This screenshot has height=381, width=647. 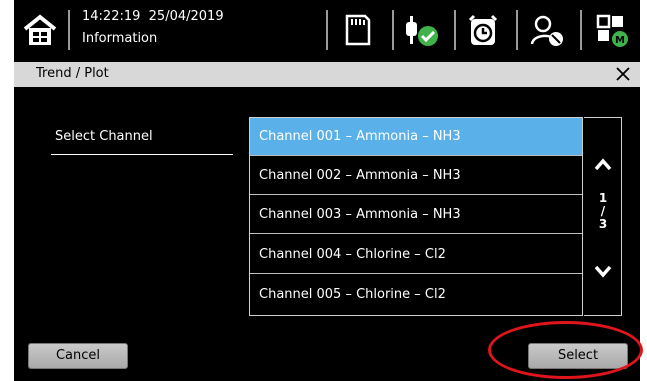 I want to click on module-grid-icon: M, so click(x=611, y=30).